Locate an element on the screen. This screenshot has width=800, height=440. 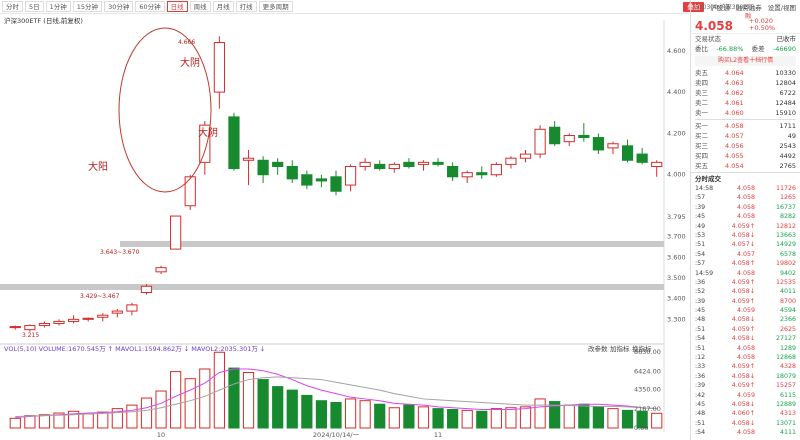
trade-time: :36 is located at coordinates (700, 376).